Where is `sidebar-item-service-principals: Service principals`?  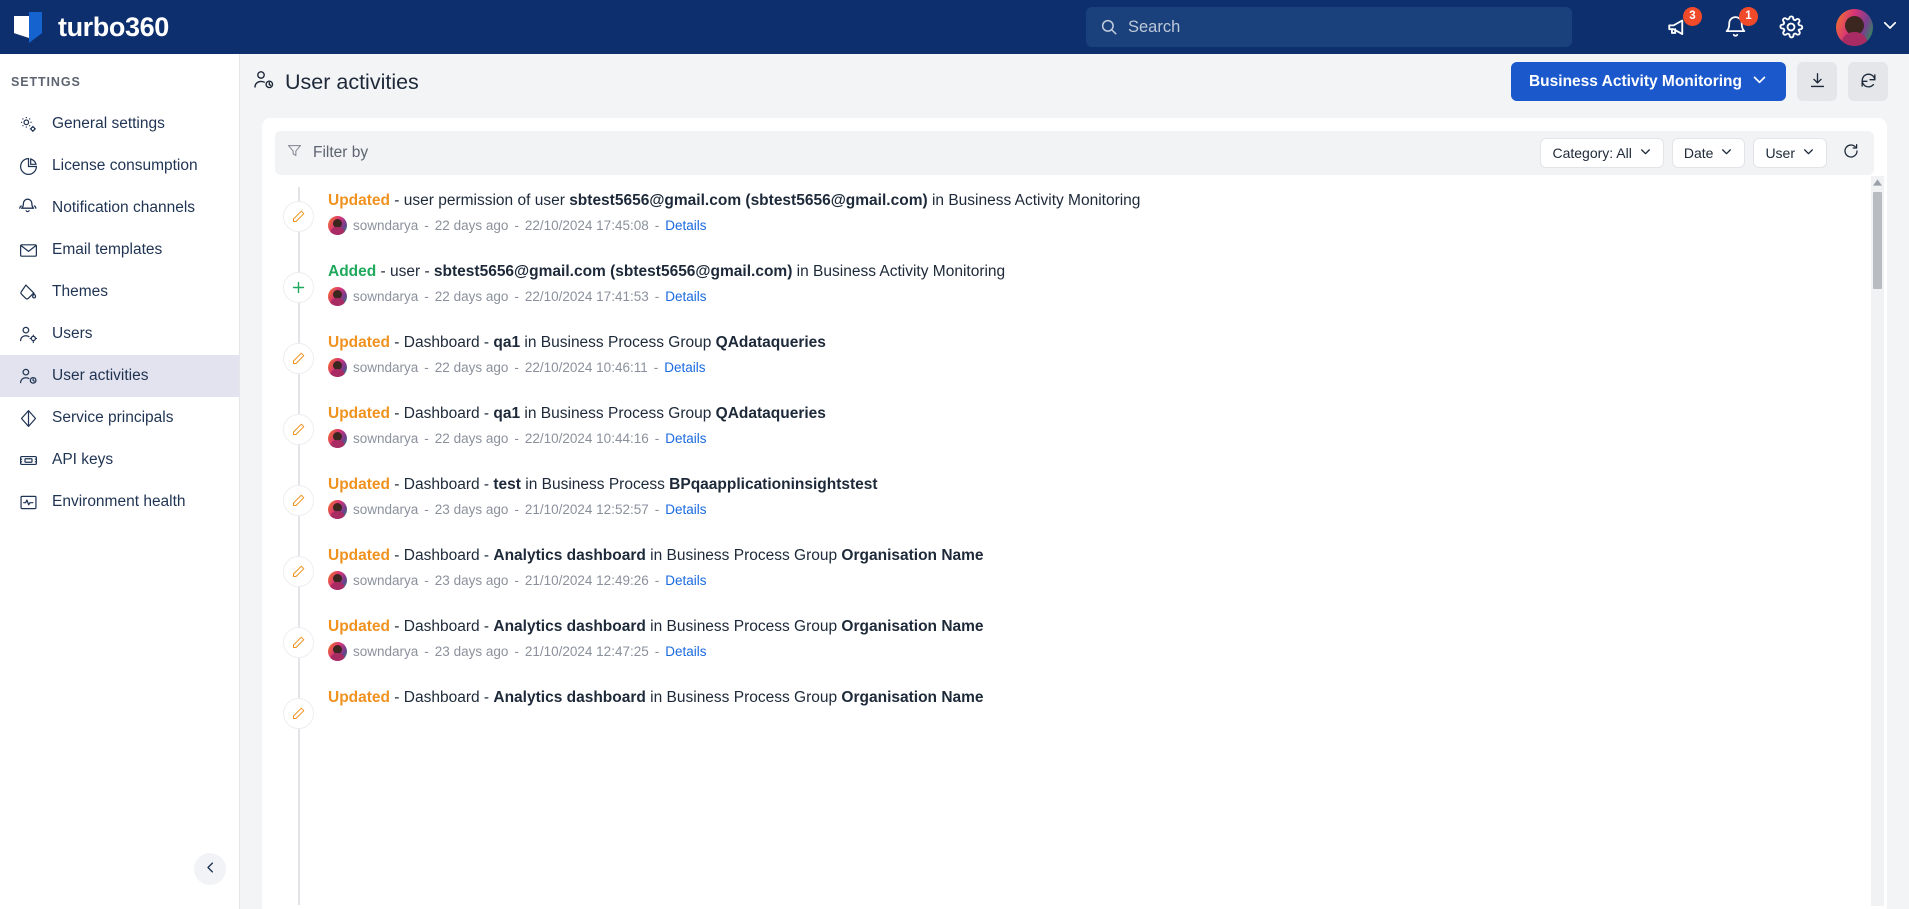 sidebar-item-service-principals: Service principals is located at coordinates (119, 418).